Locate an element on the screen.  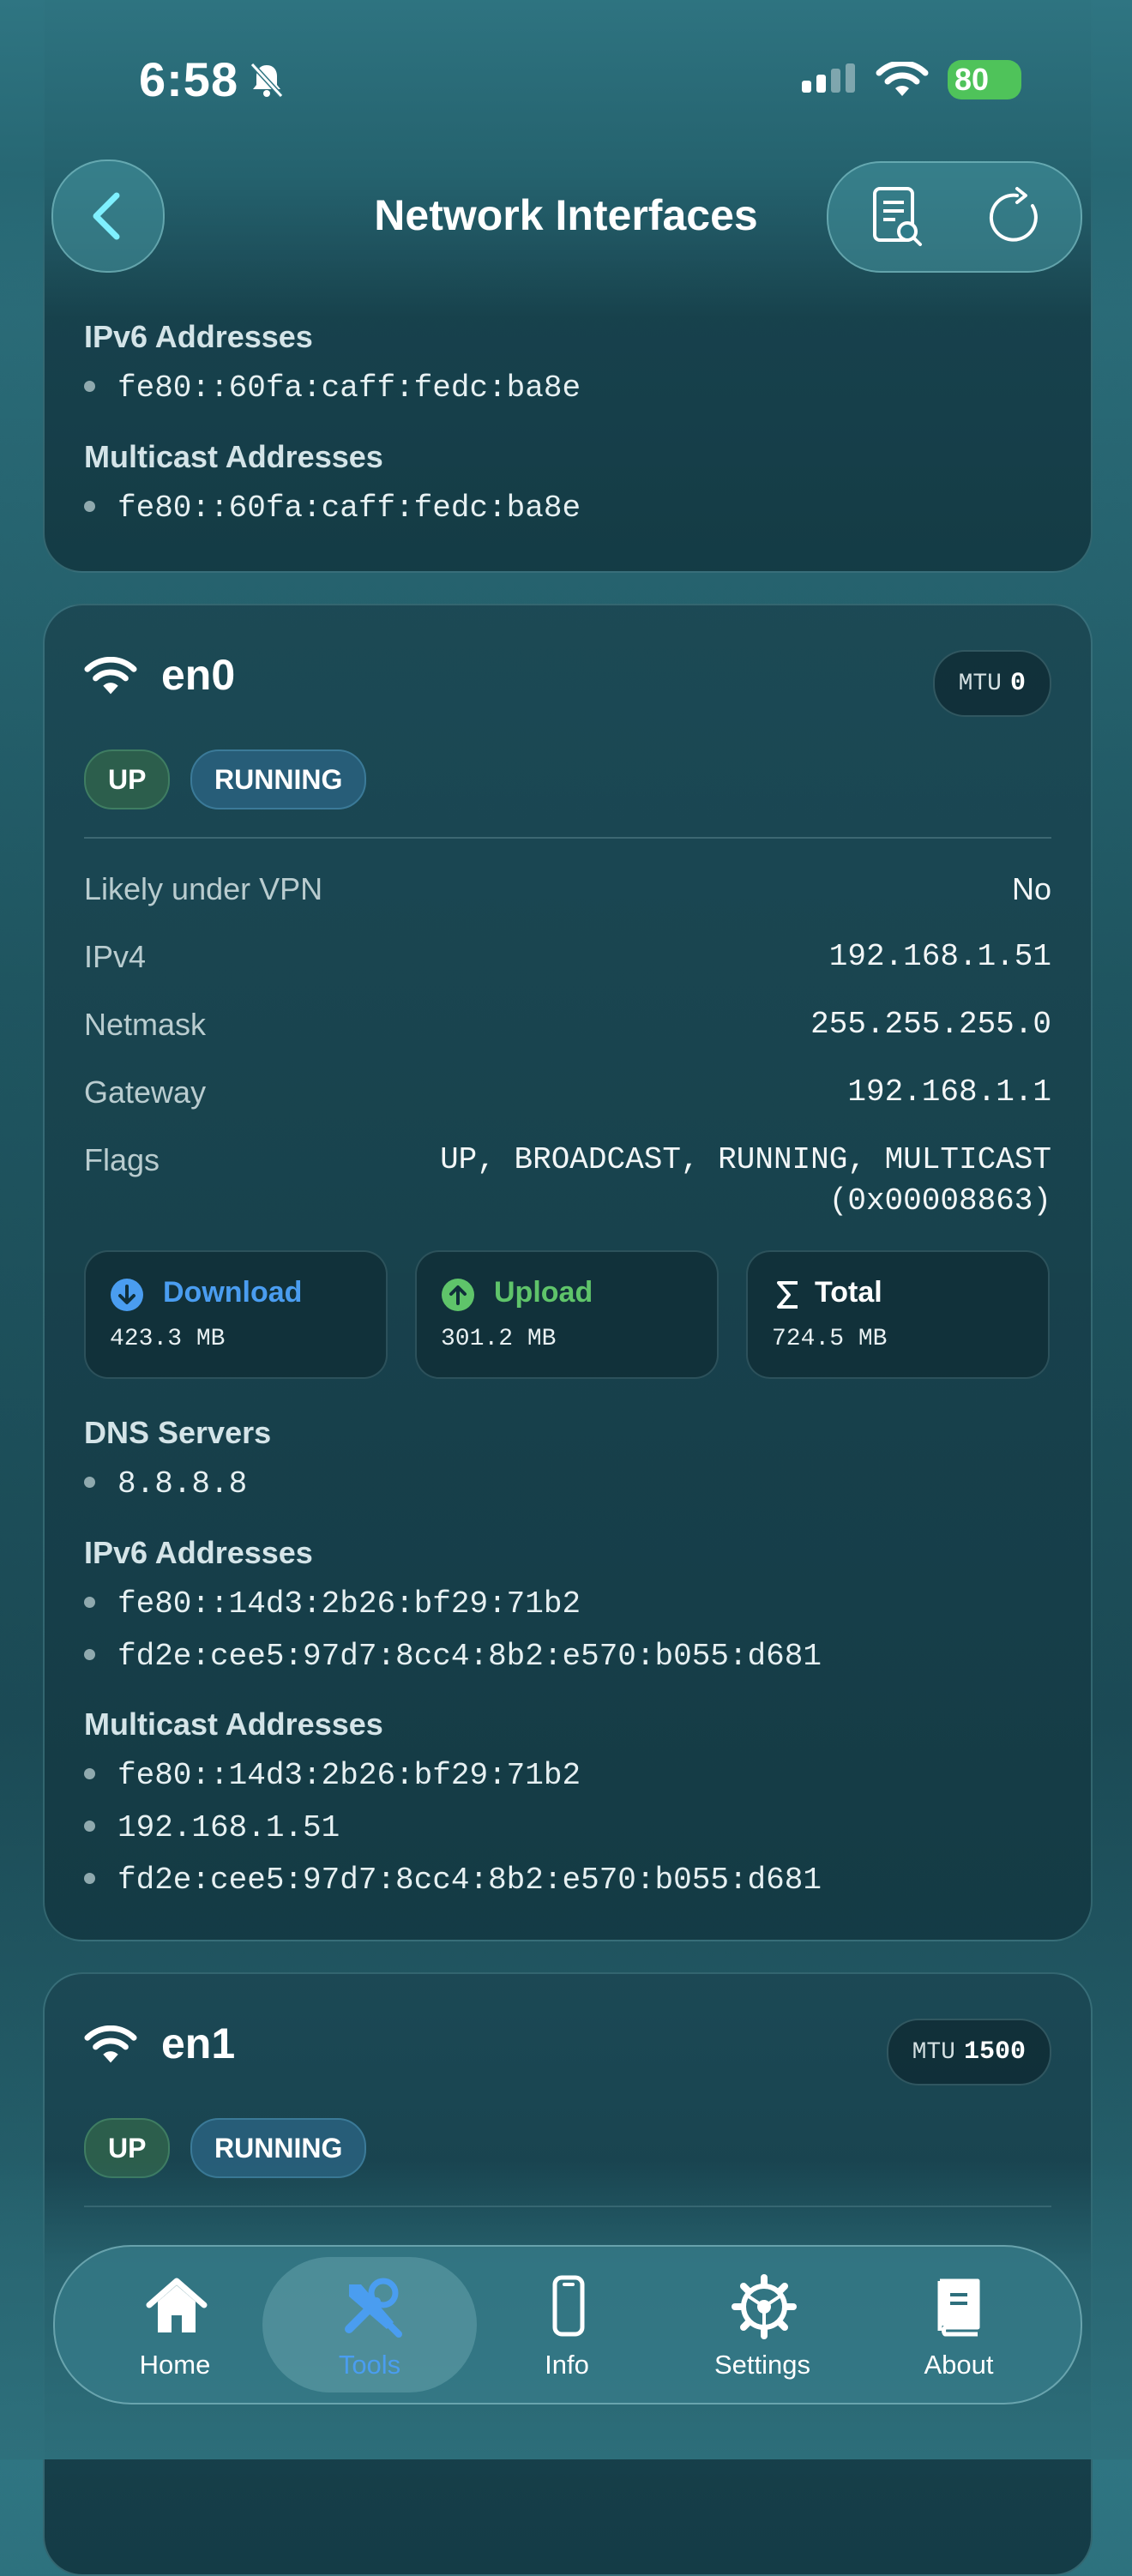
battery-indicator: 80 is located at coordinates (984, 79).